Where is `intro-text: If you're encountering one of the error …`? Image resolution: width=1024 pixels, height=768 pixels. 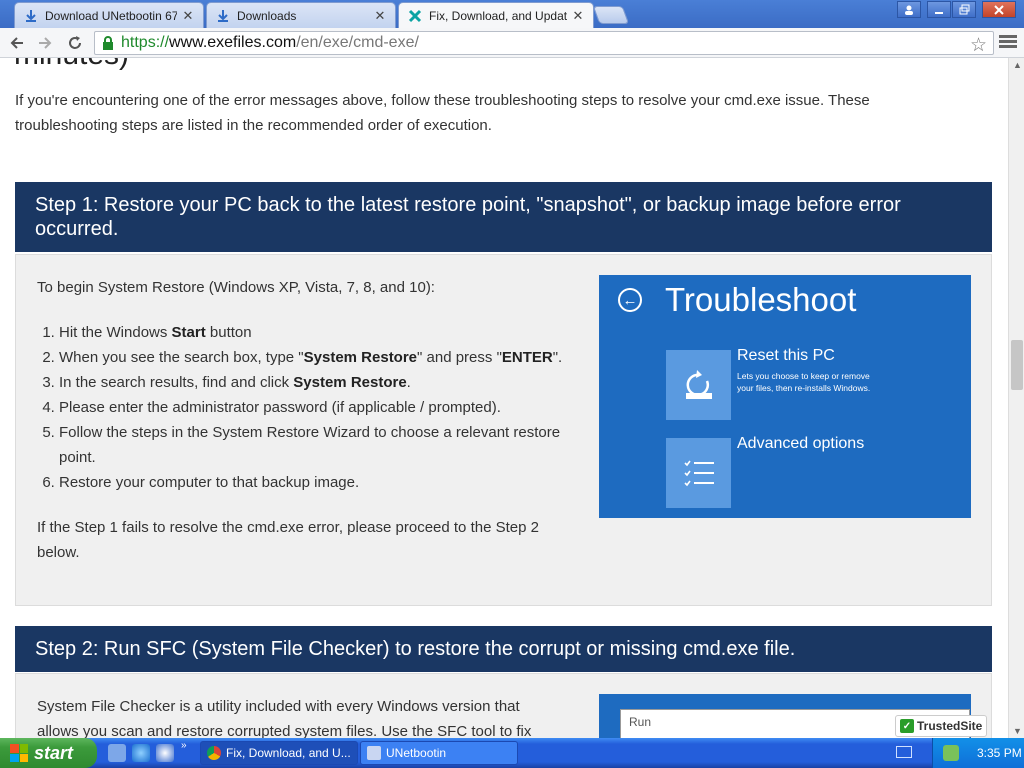
intro-text: If you're encountering one of the error … is located at coordinates (480, 113).